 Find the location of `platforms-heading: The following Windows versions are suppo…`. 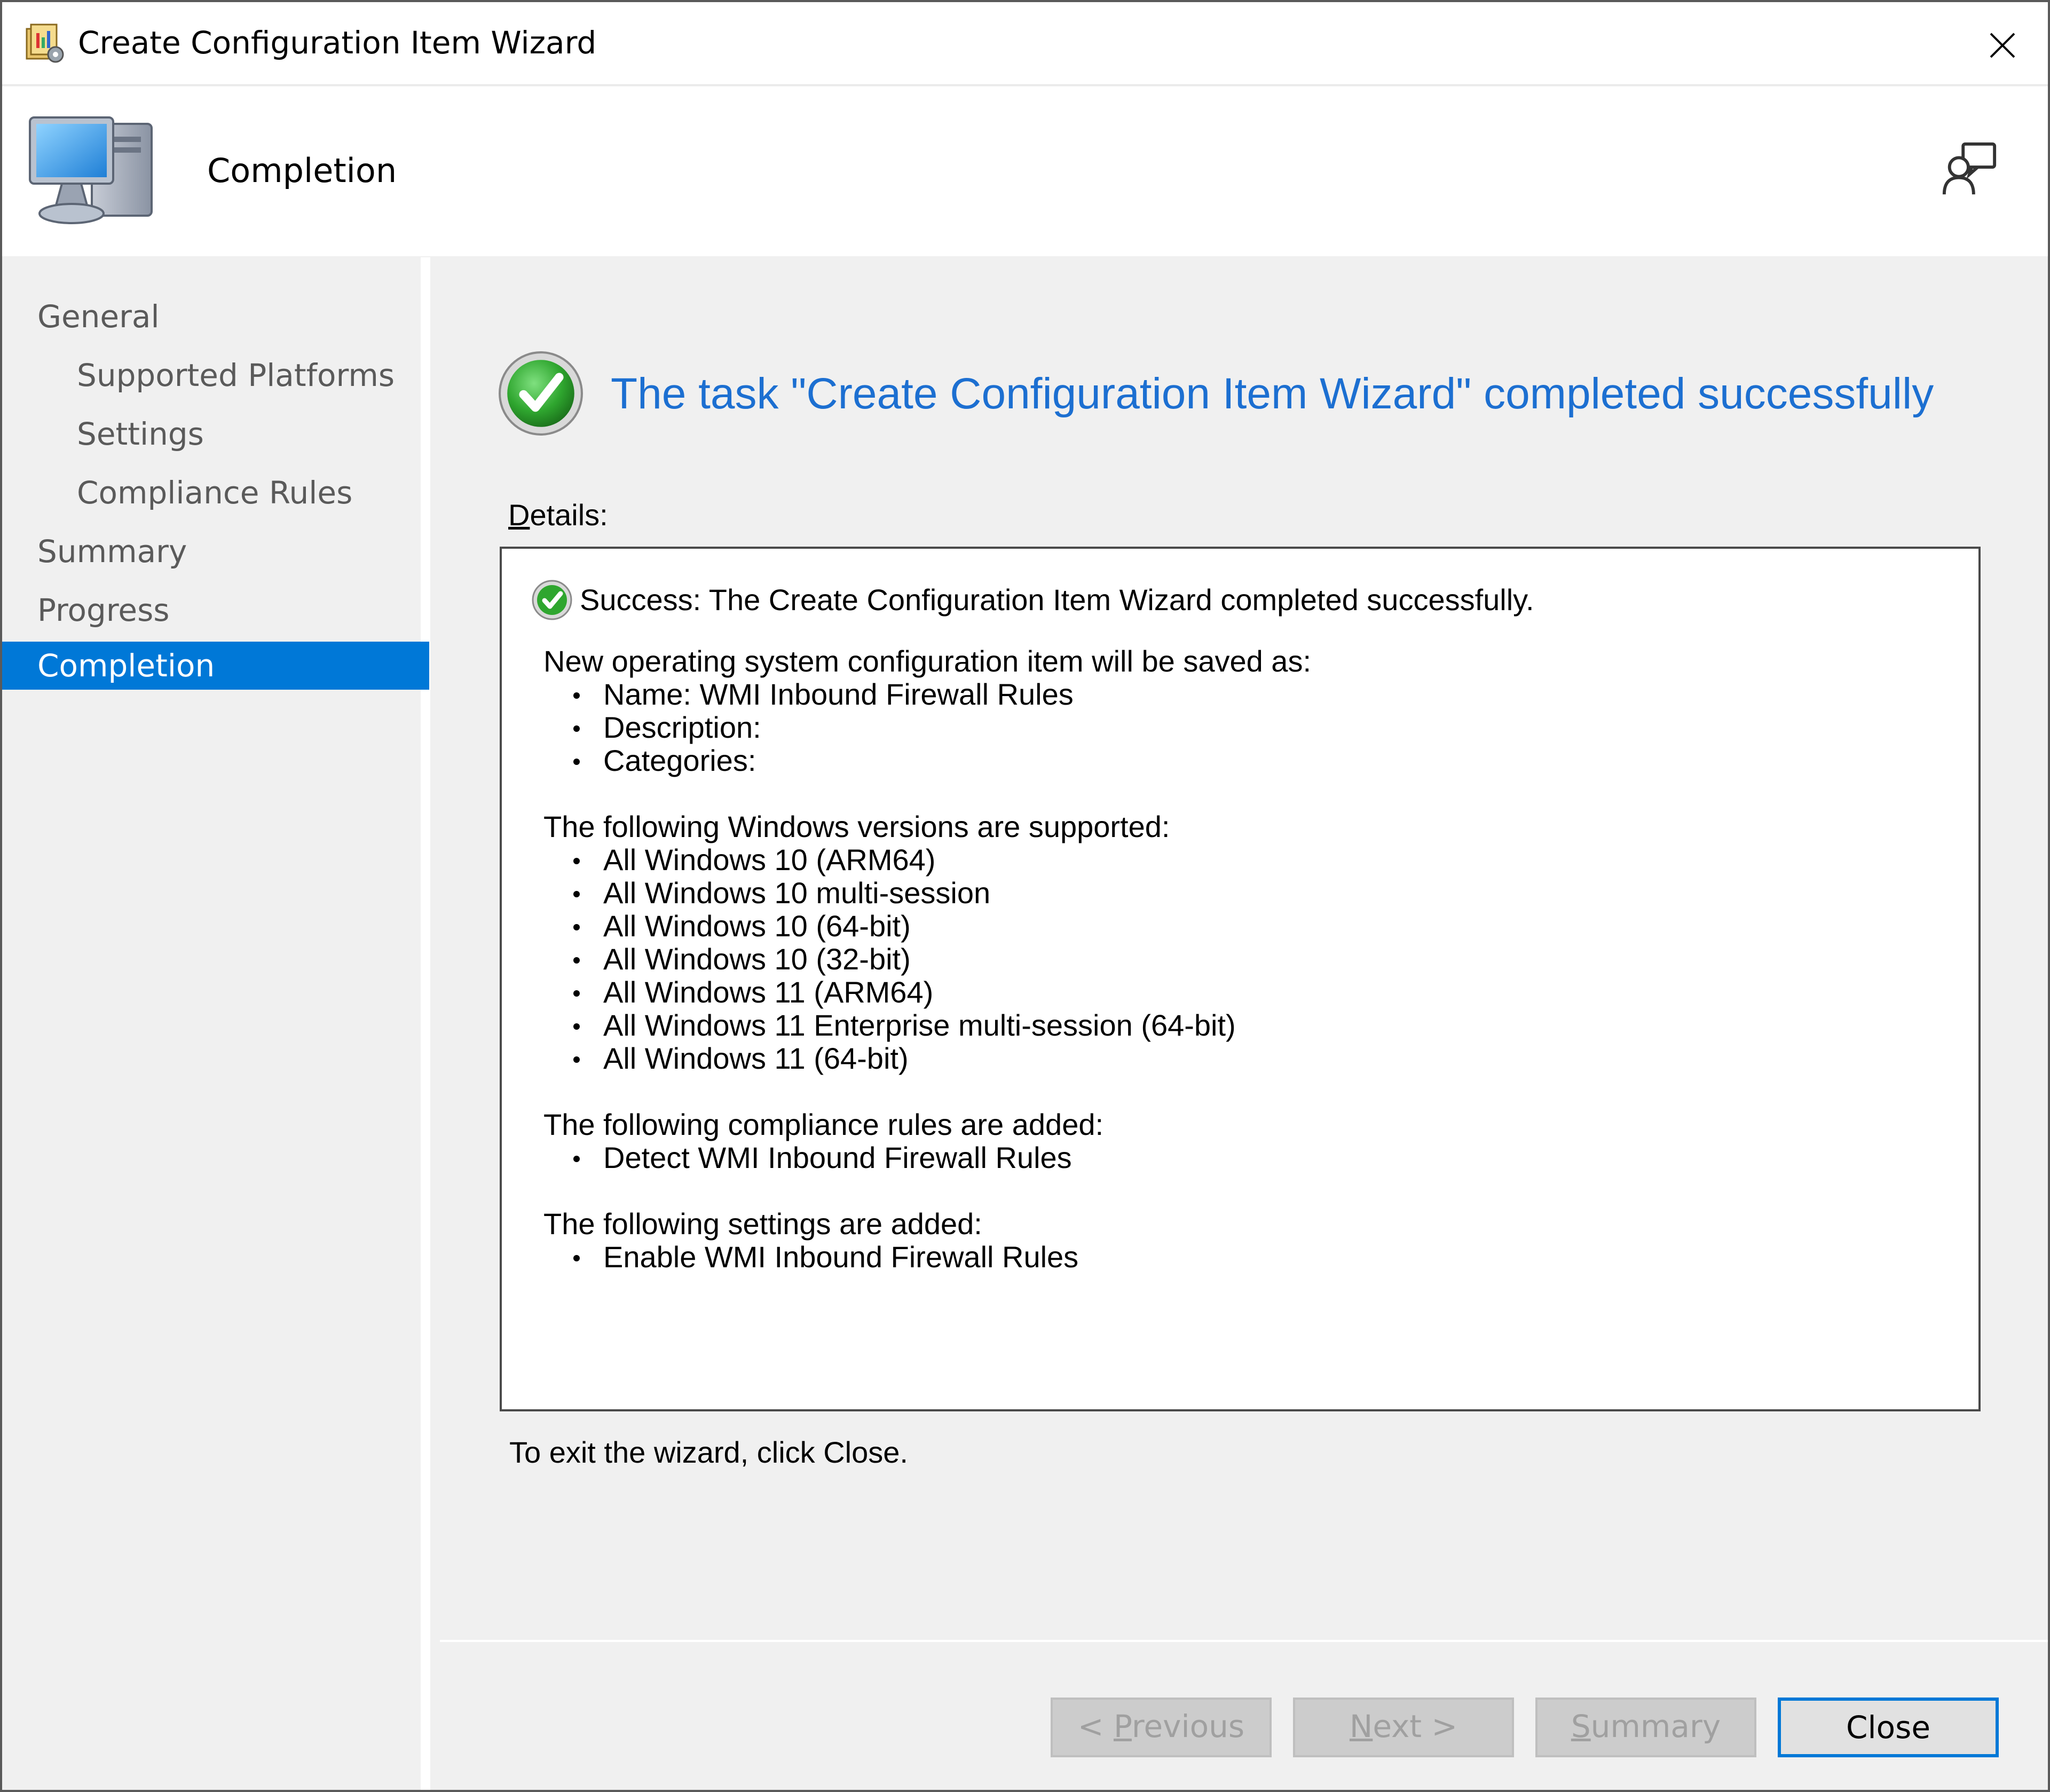

platforms-heading: The following Windows versions are suppo… is located at coordinates (856, 826).